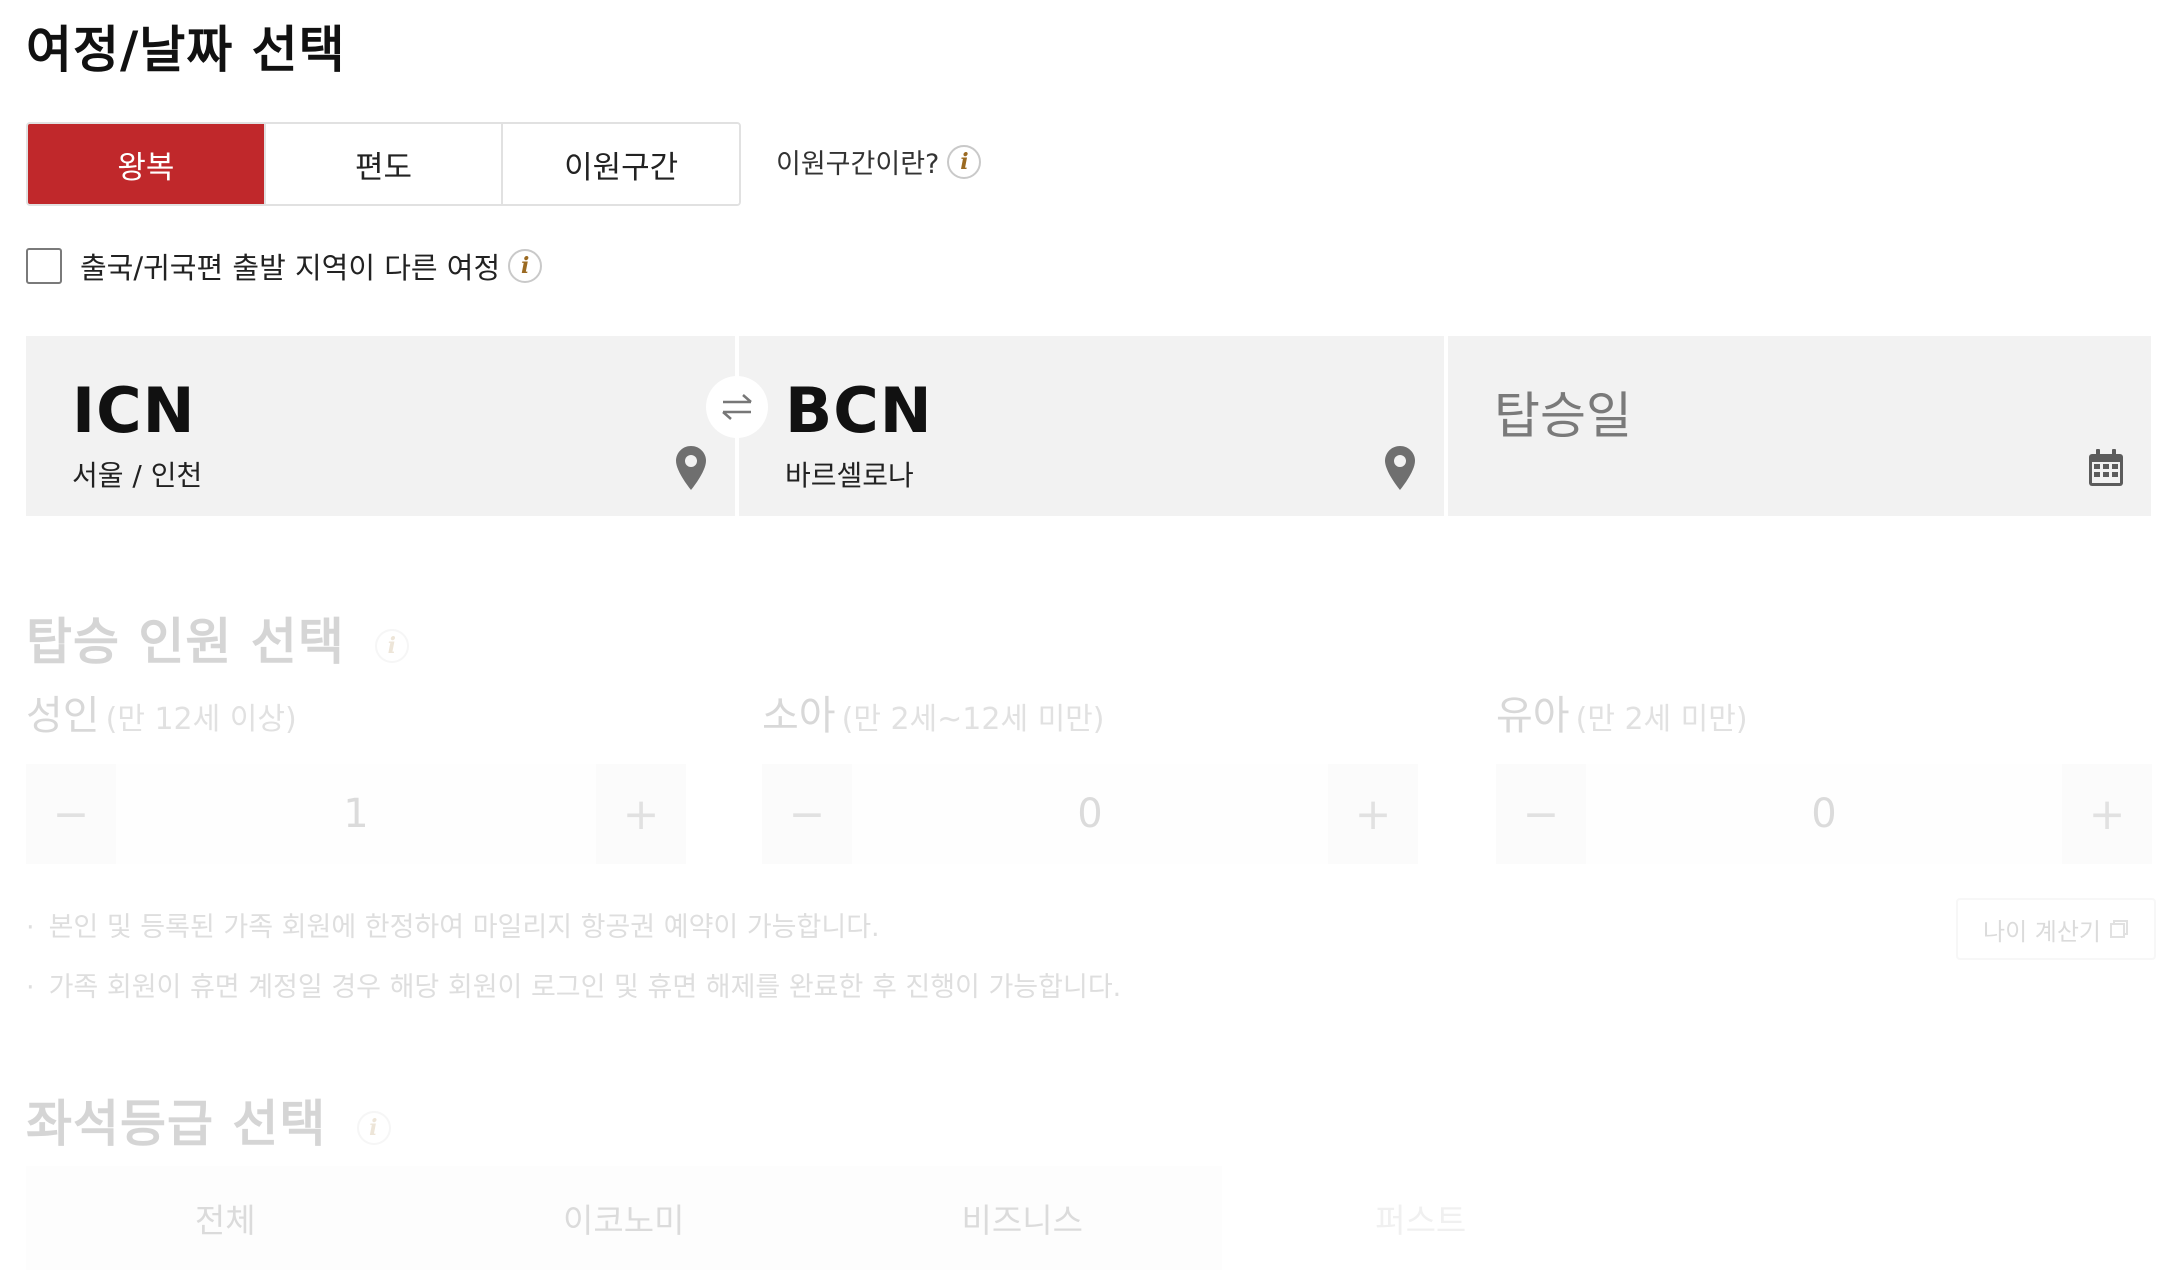  Describe the element at coordinates (1420, 1218) in the screenshot. I see `seat-option-first: 퍼스트` at that location.